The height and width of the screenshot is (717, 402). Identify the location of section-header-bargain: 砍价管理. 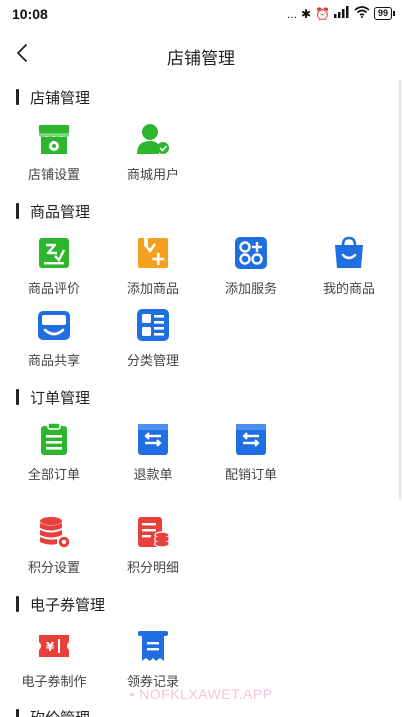
(53, 711).